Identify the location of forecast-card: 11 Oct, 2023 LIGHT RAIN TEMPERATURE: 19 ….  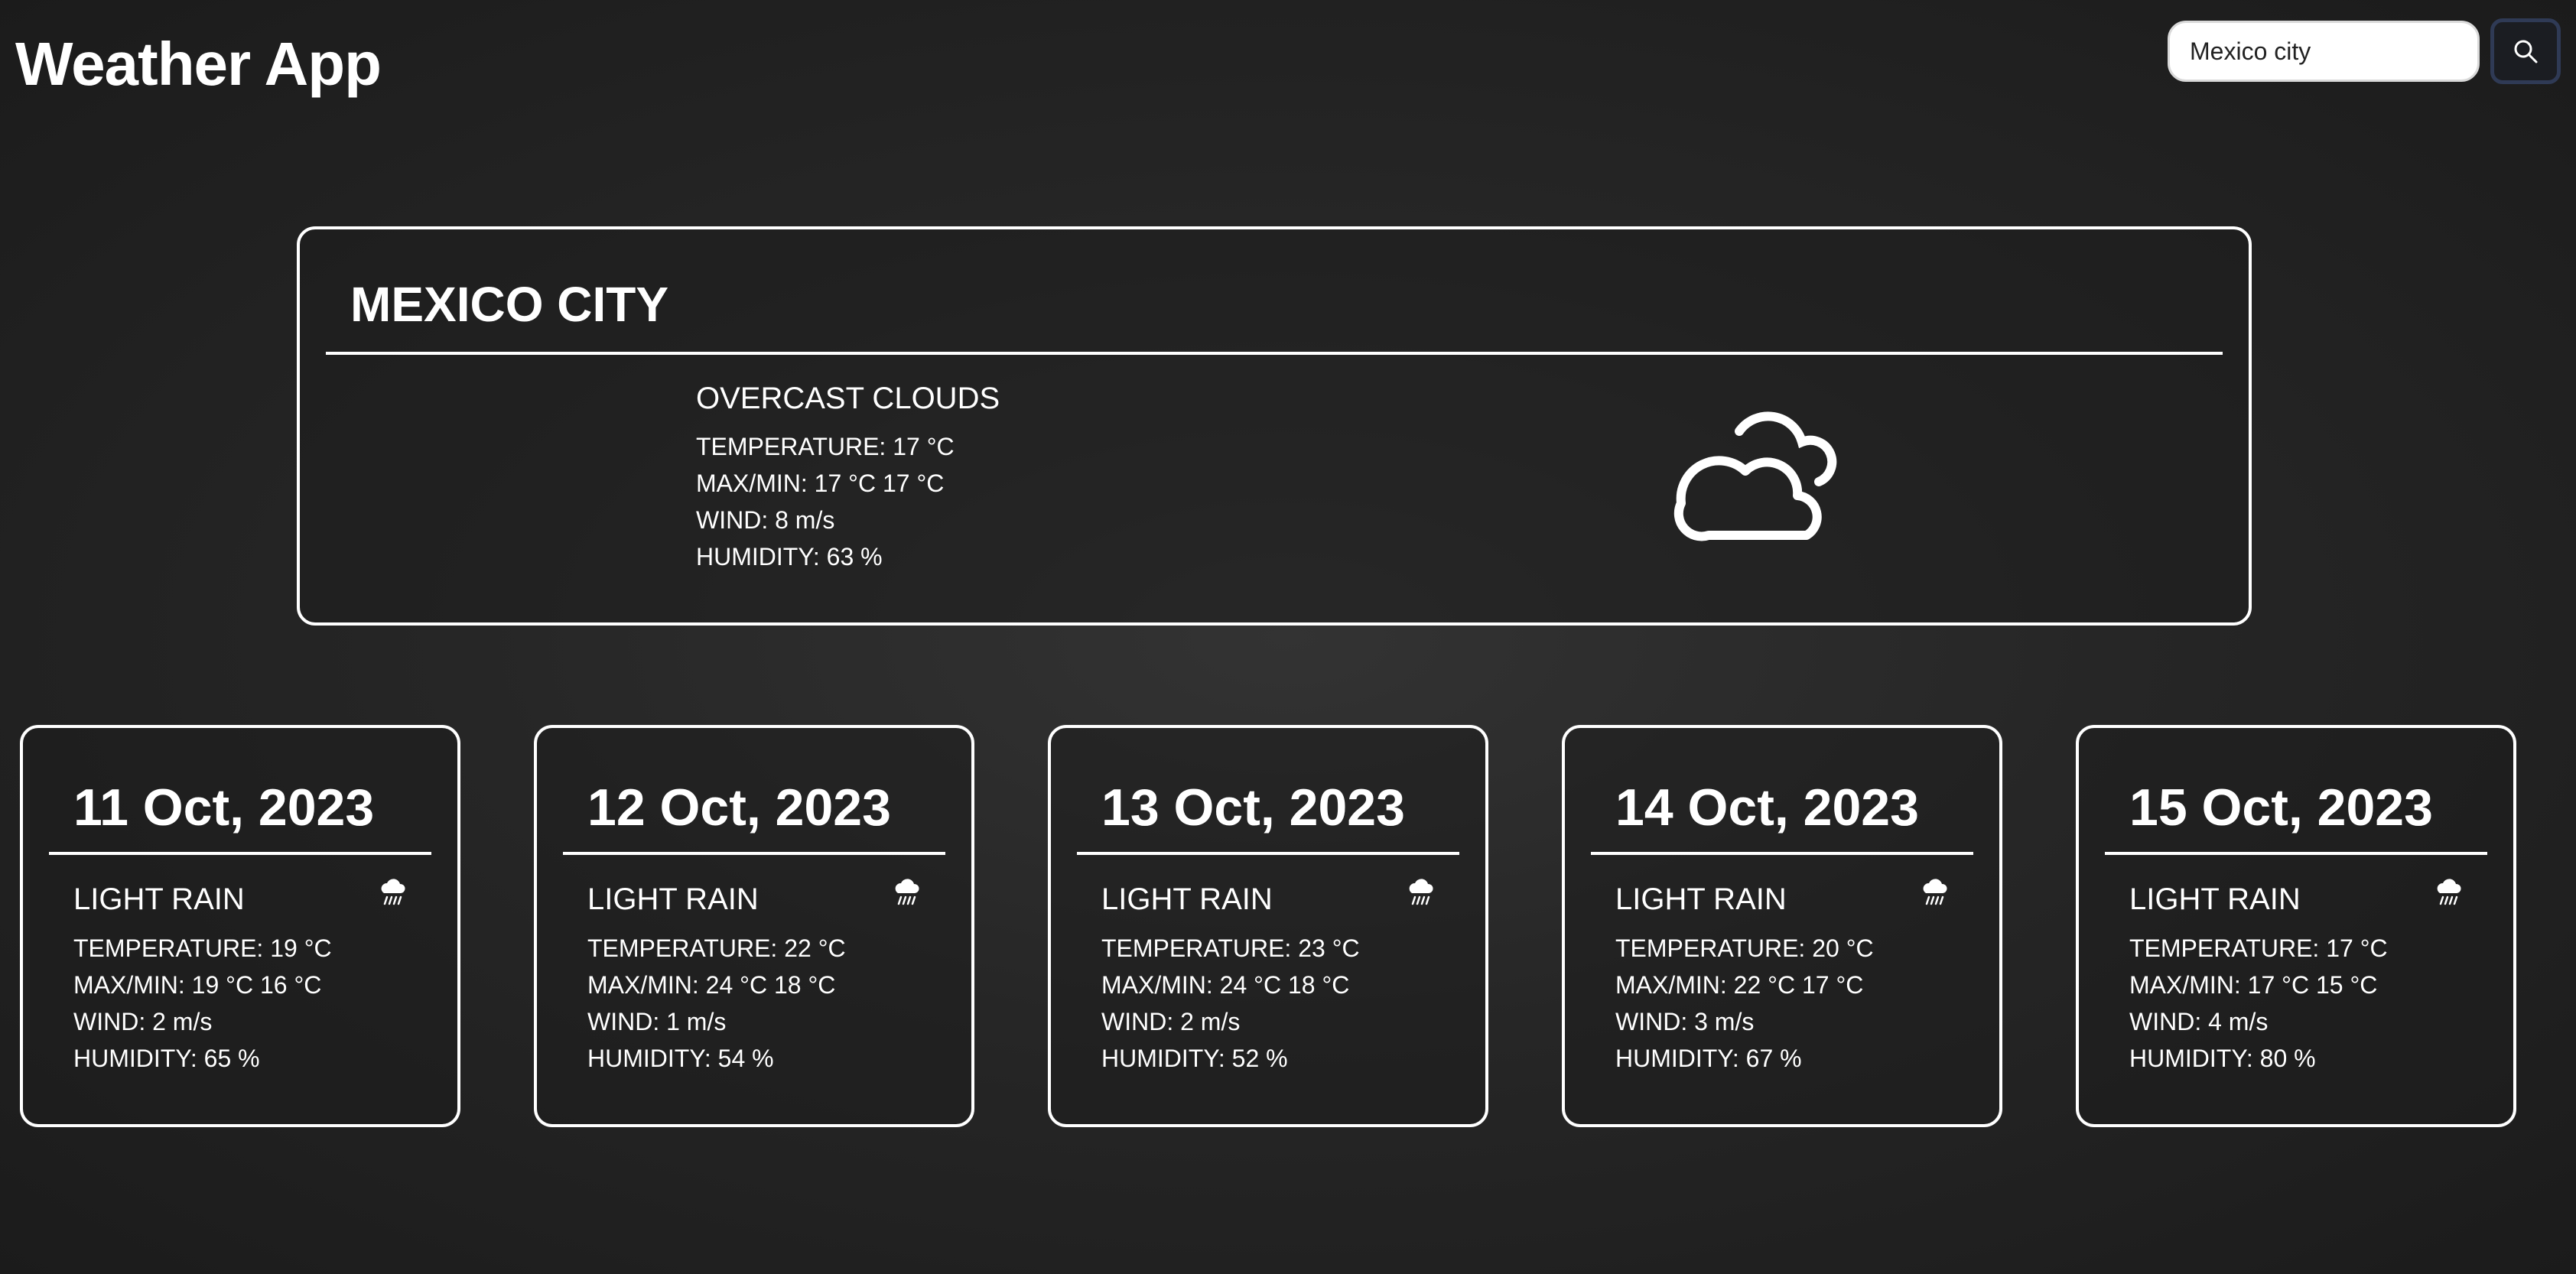
(240, 926).